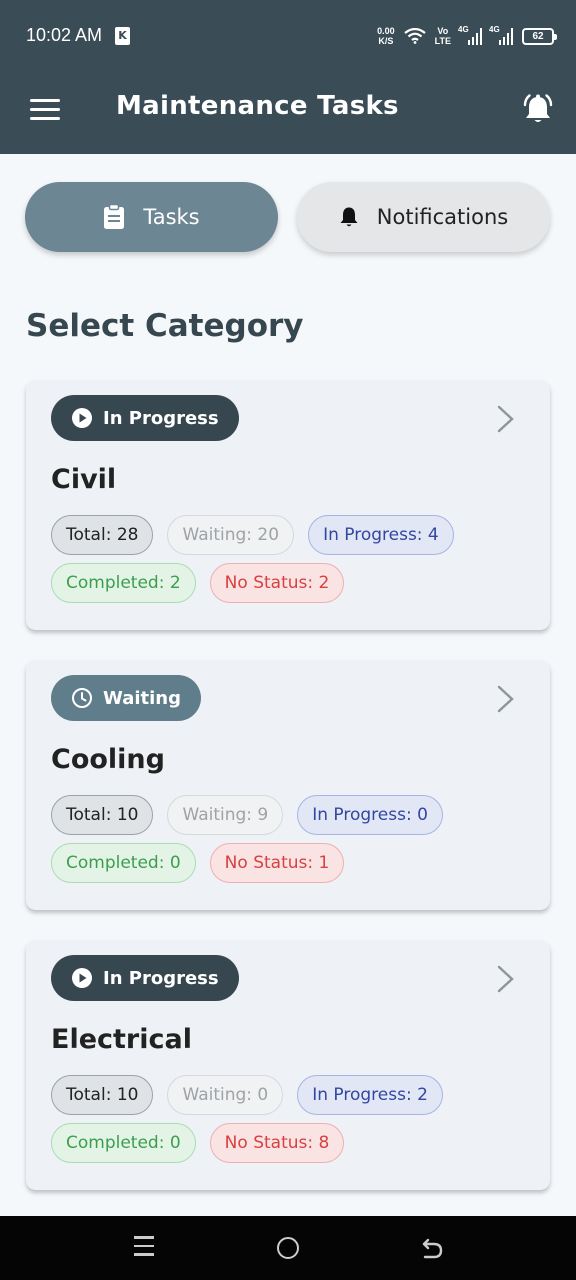  What do you see at coordinates (64, 35) in the screenshot?
I see `status-time: 10:02 AM` at bounding box center [64, 35].